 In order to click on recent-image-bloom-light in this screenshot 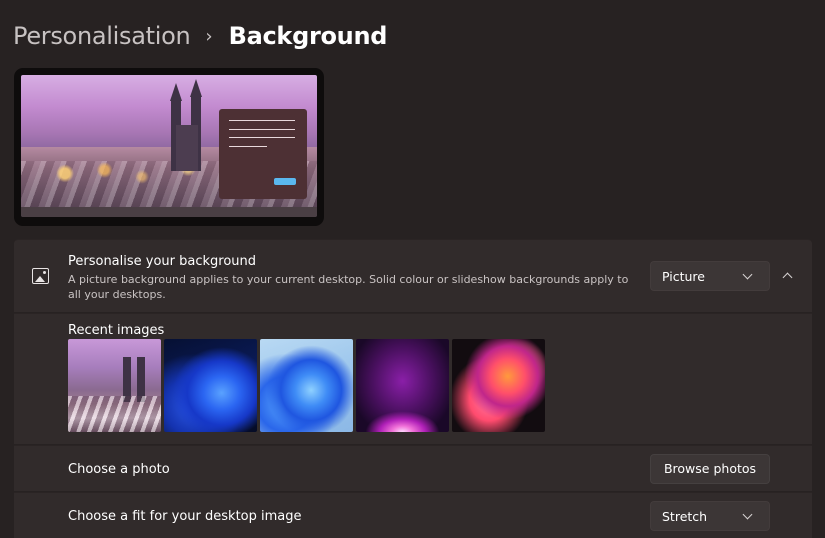, I will do `click(306, 385)`.